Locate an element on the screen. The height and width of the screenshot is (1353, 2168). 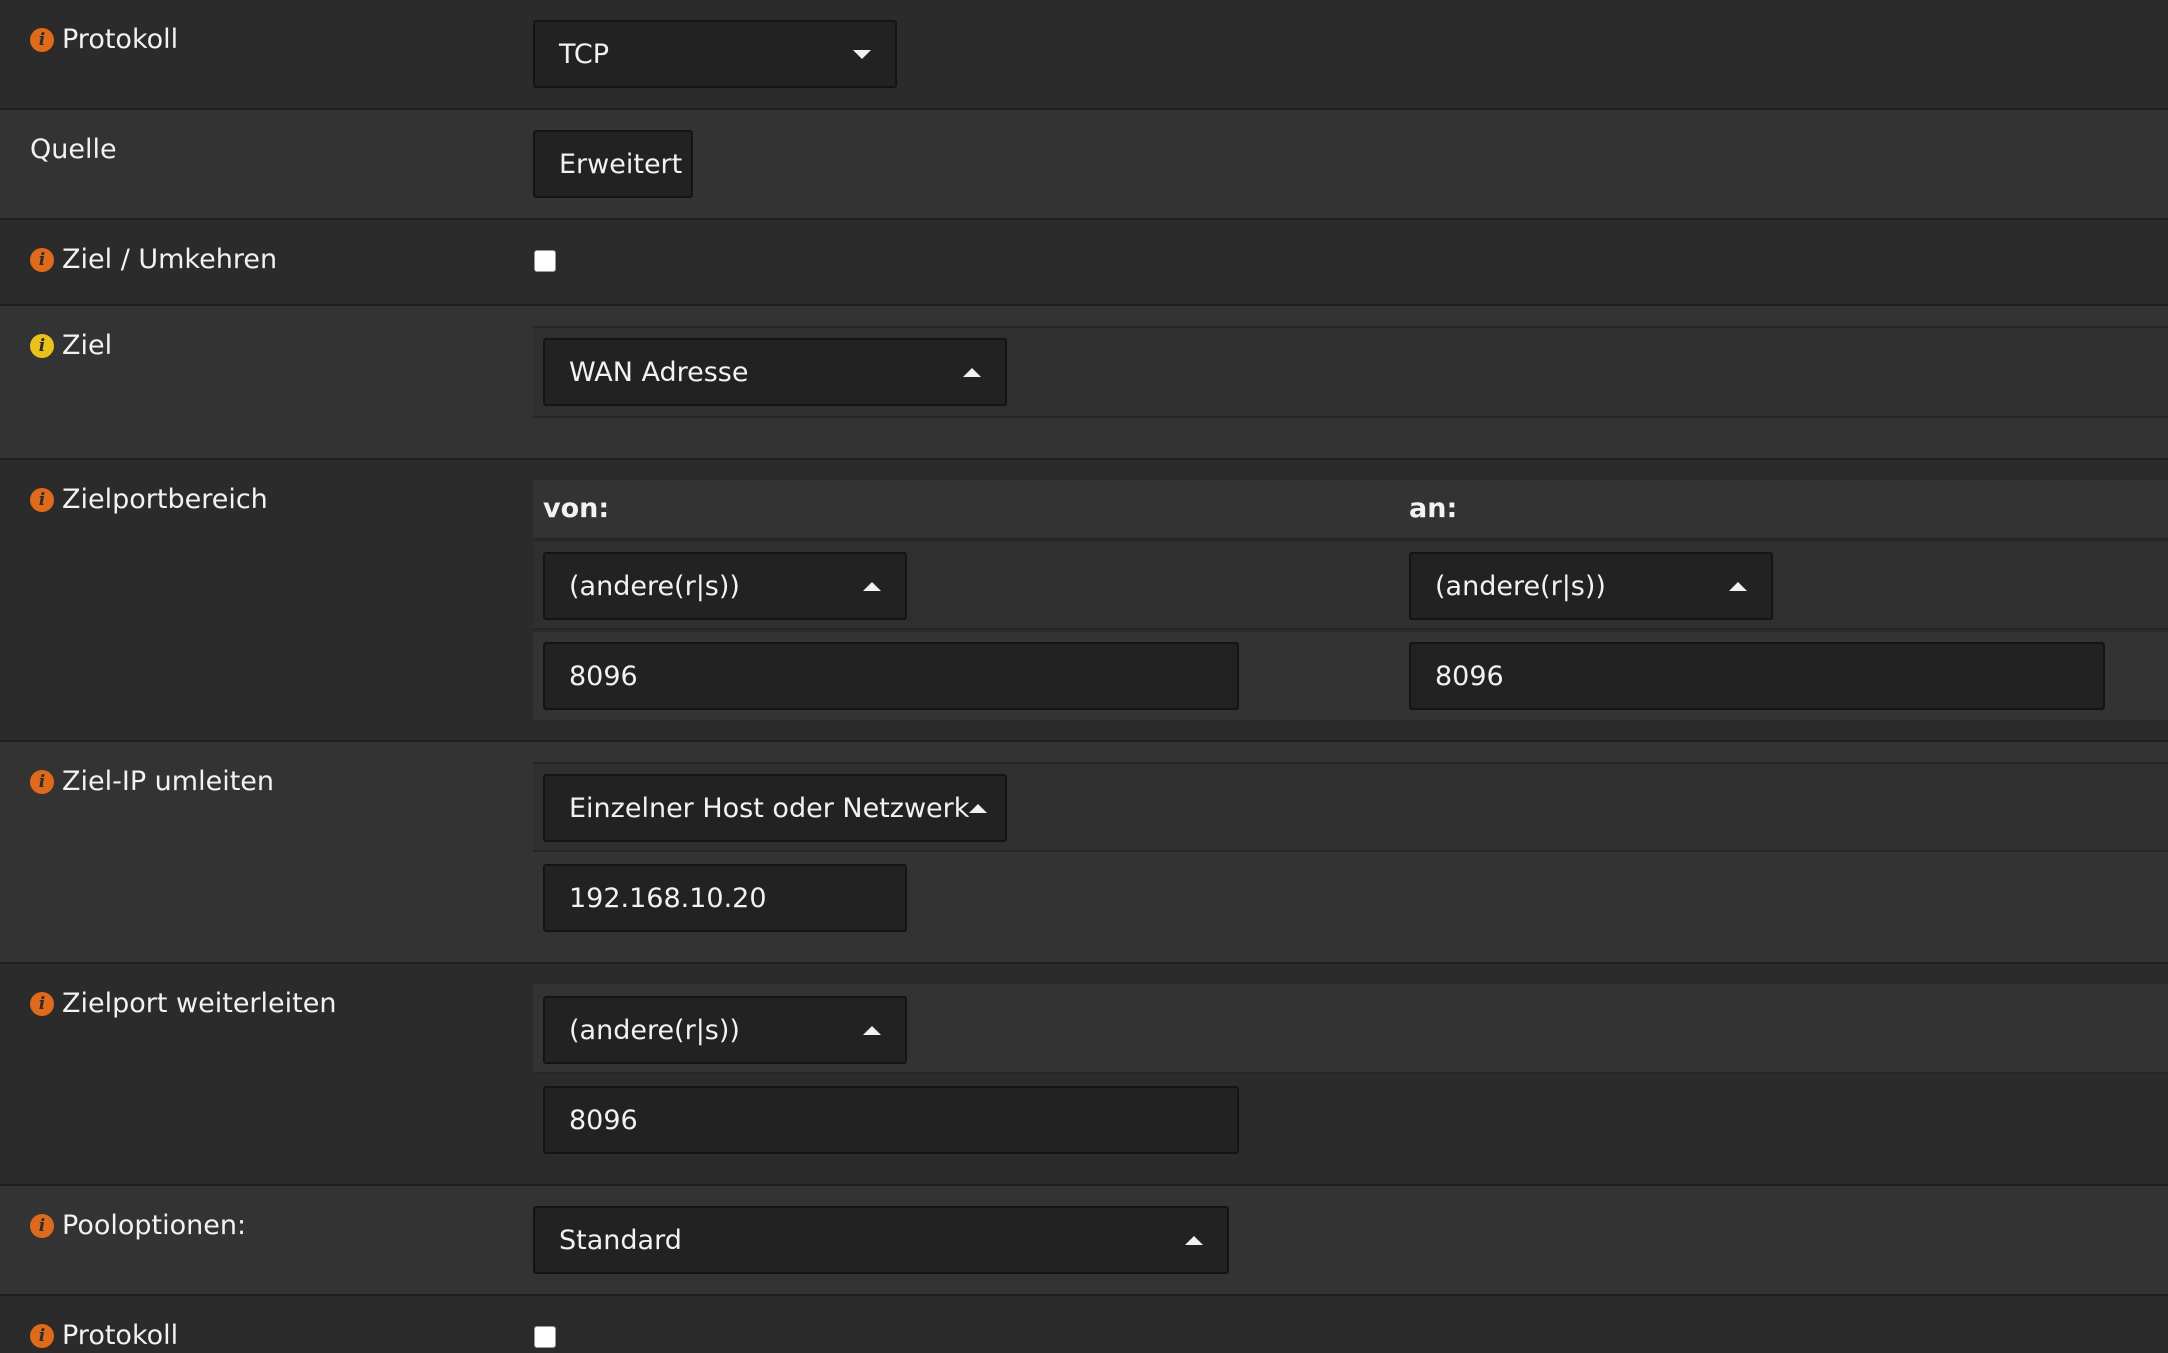
caret-down-icon is located at coordinates (862, 54).